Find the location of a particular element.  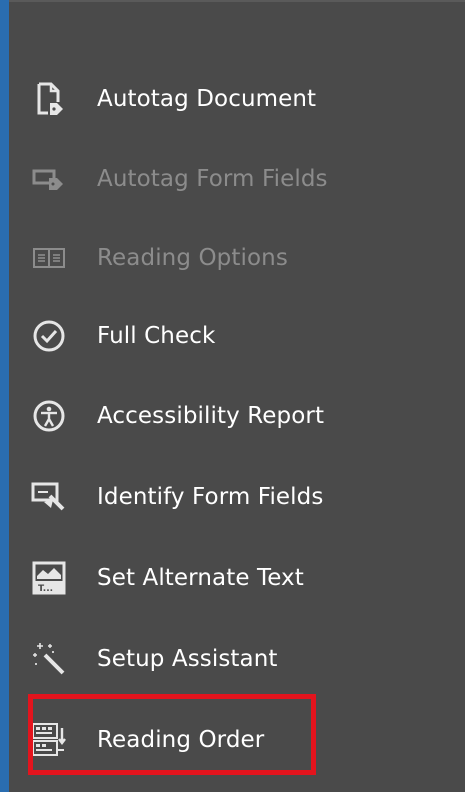

menu-item-setup-assistant: Setup Assistant is located at coordinates (237, 659).